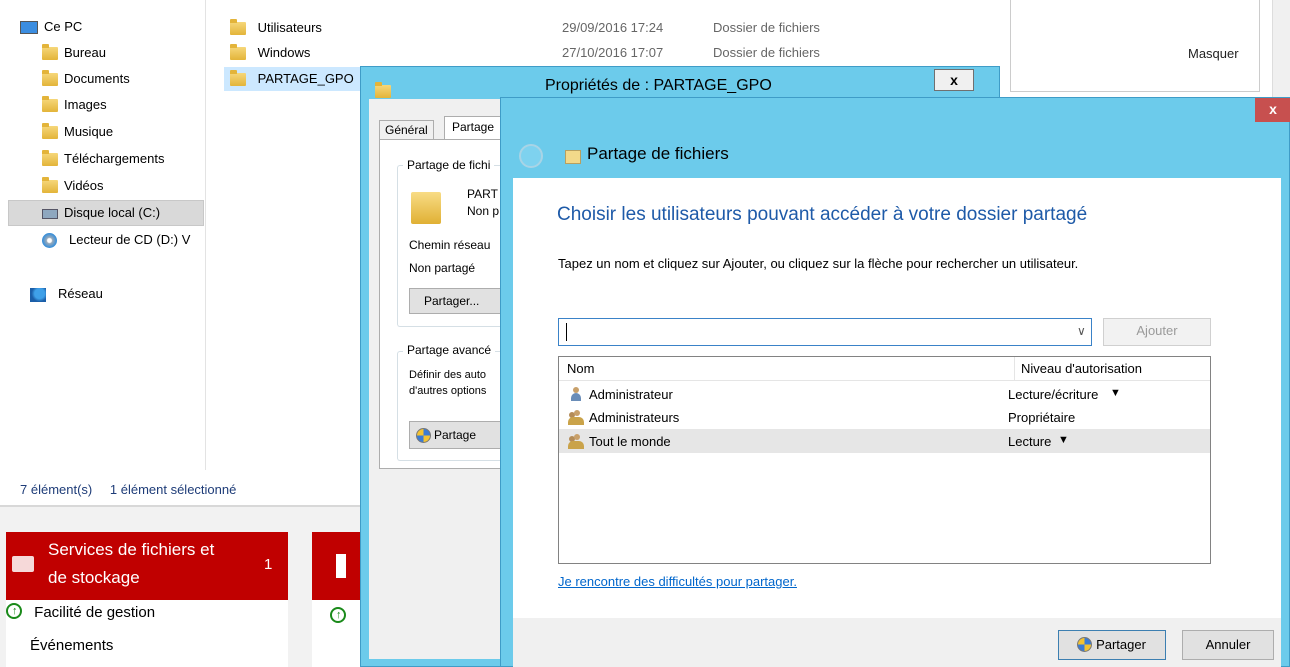  Describe the element at coordinates (573, 157) in the screenshot. I see `share-icon` at that location.